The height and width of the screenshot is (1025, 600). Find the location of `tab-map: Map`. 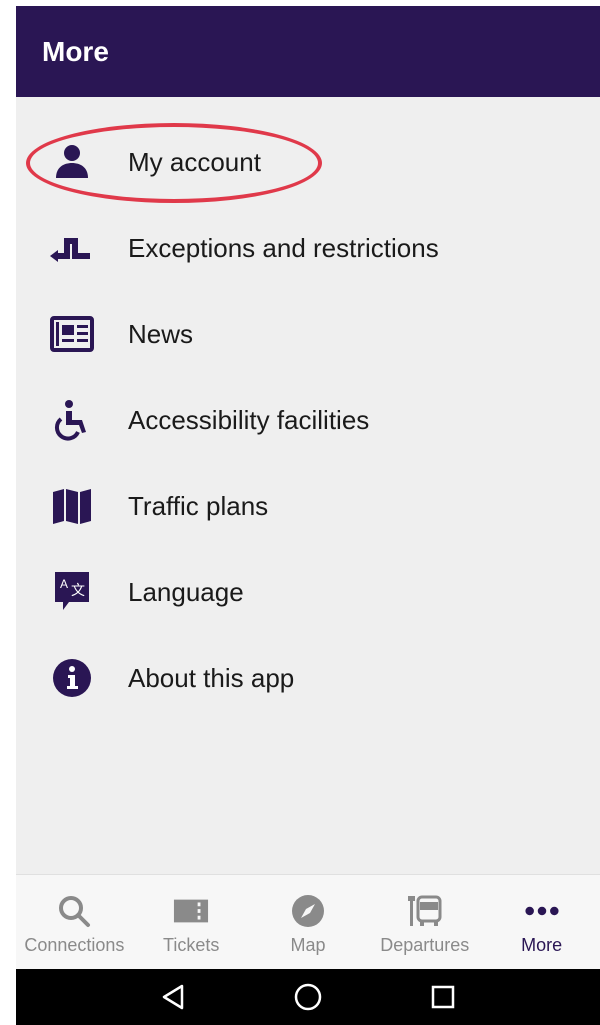

tab-map: Map is located at coordinates (308, 922).